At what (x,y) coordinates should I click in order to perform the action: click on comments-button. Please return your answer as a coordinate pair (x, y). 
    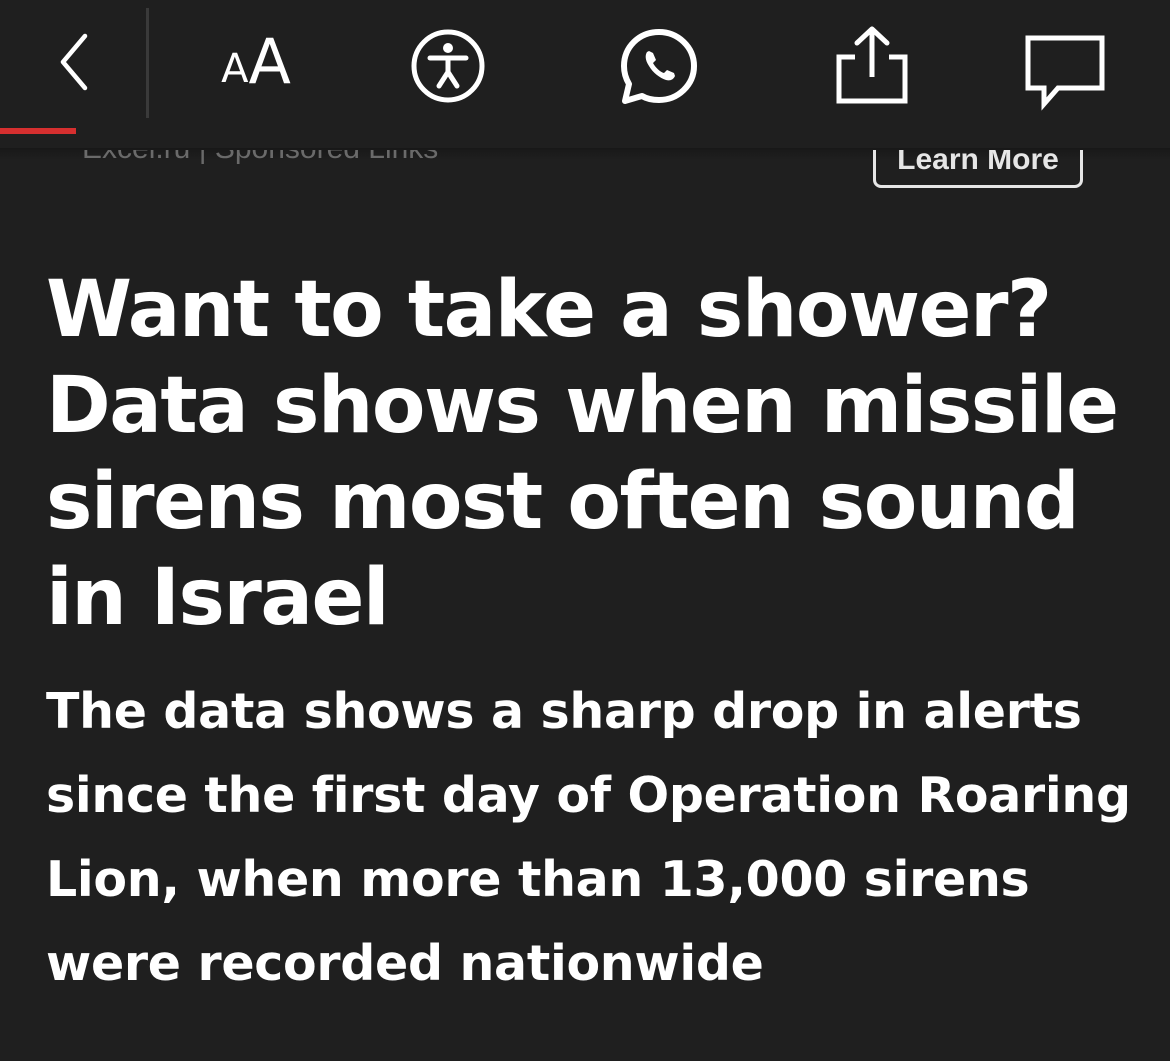
    Looking at the image, I should click on (1065, 72).